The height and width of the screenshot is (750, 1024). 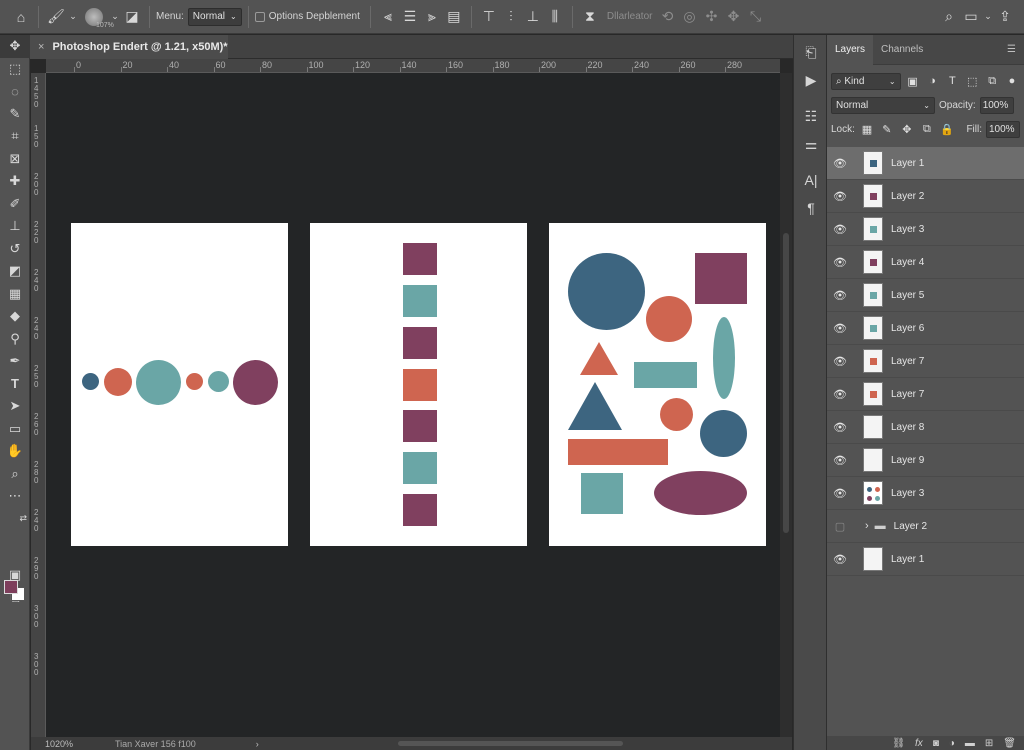 I want to click on filter-smart-object-icon: ⧉, so click(x=992, y=81).